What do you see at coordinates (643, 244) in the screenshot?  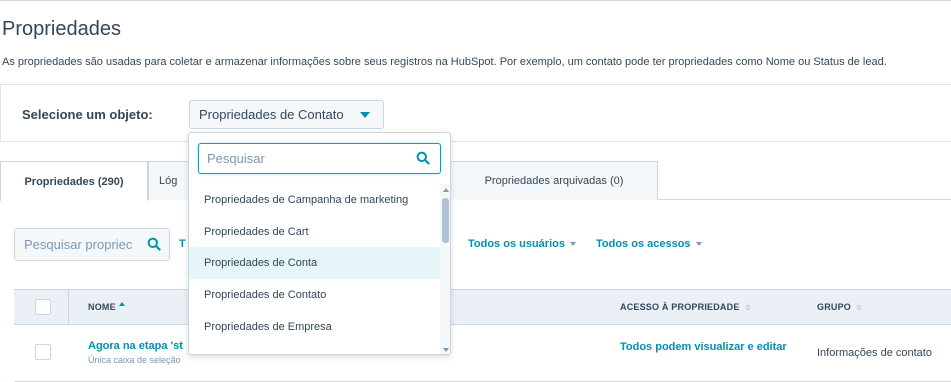 I see `access-filter-label: Todos os acessos` at bounding box center [643, 244].